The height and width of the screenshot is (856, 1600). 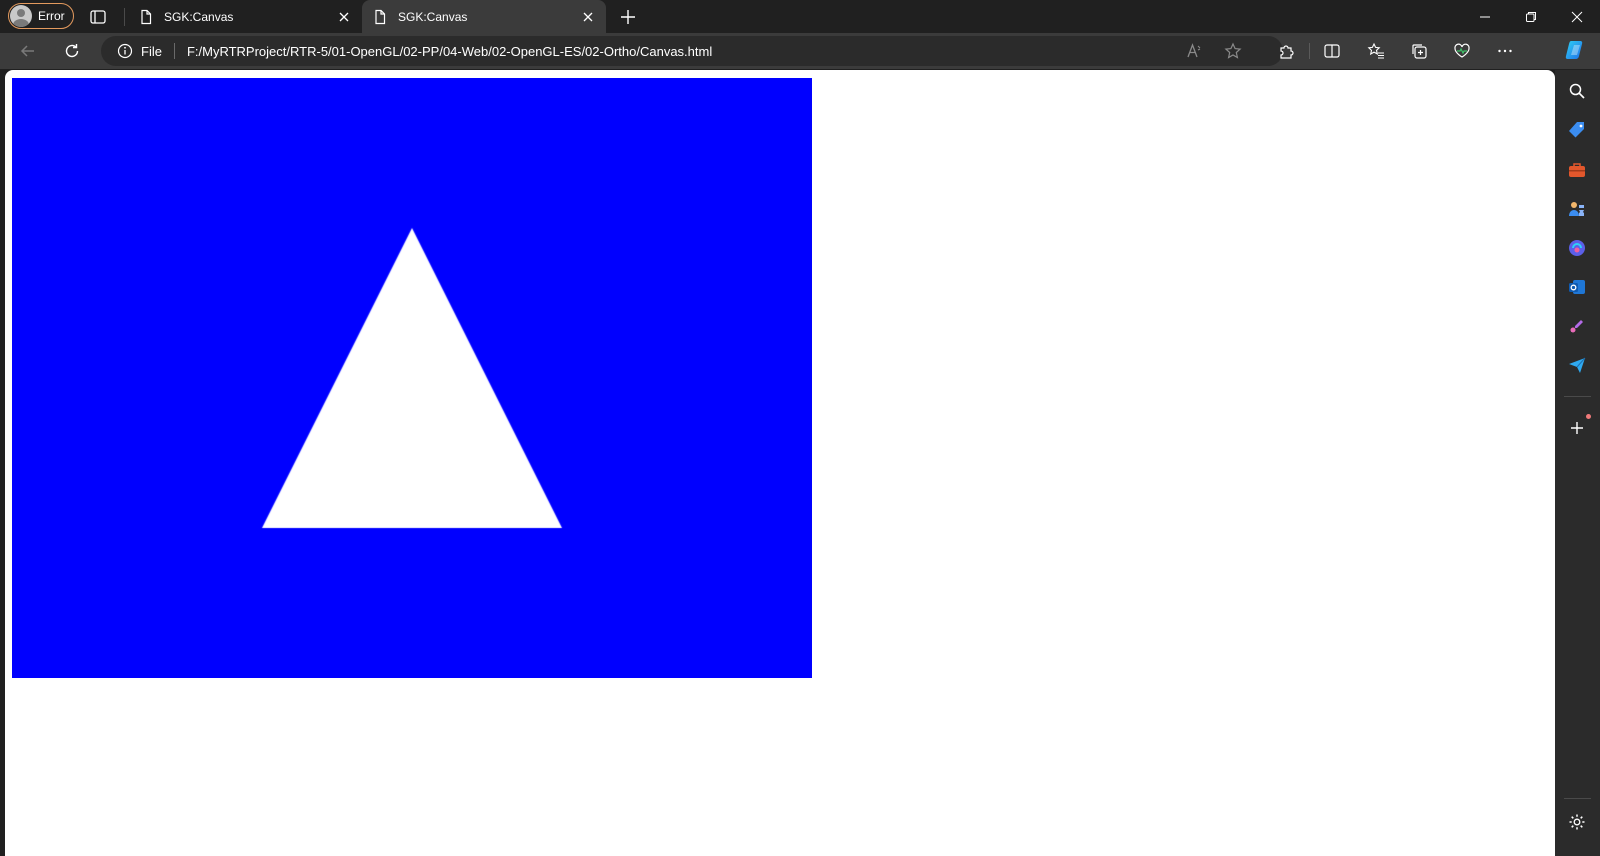 I want to click on copilot-icon, so click(x=1576, y=50).